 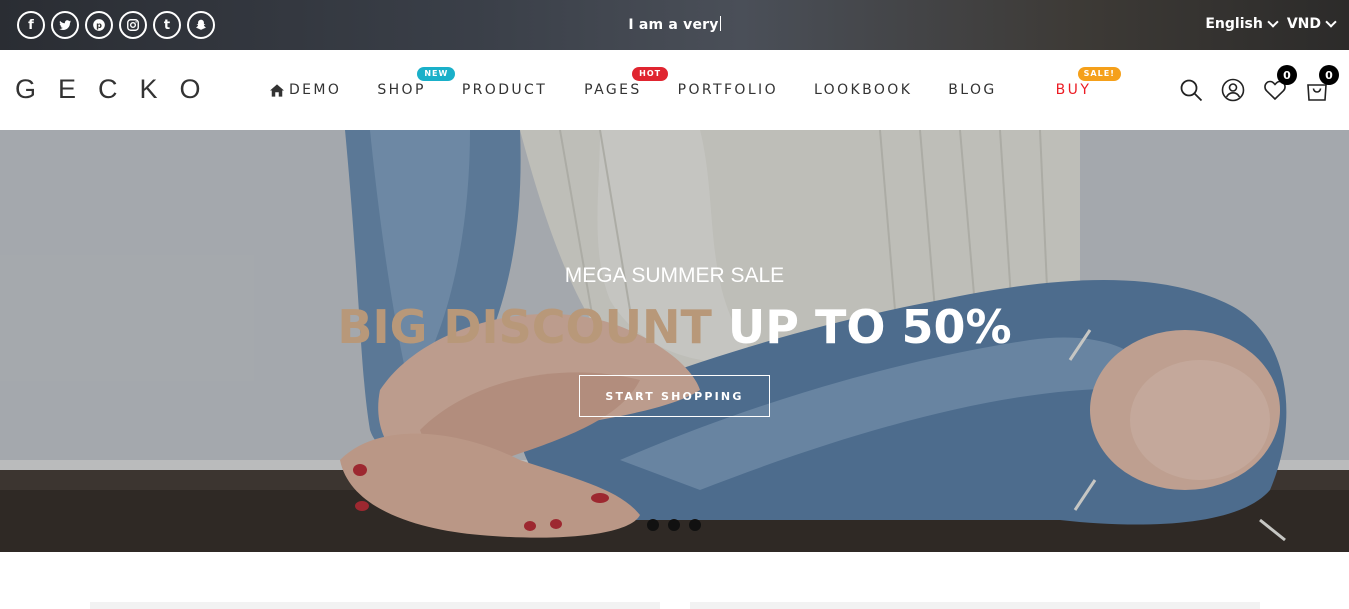 I want to click on wishlist-button: 0, so click(x=1280, y=83).